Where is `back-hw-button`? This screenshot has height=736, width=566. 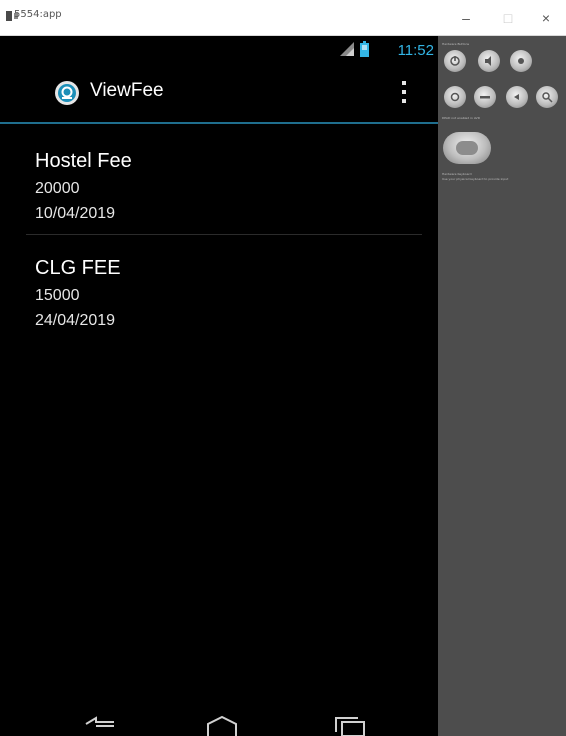 back-hw-button is located at coordinates (517, 97).